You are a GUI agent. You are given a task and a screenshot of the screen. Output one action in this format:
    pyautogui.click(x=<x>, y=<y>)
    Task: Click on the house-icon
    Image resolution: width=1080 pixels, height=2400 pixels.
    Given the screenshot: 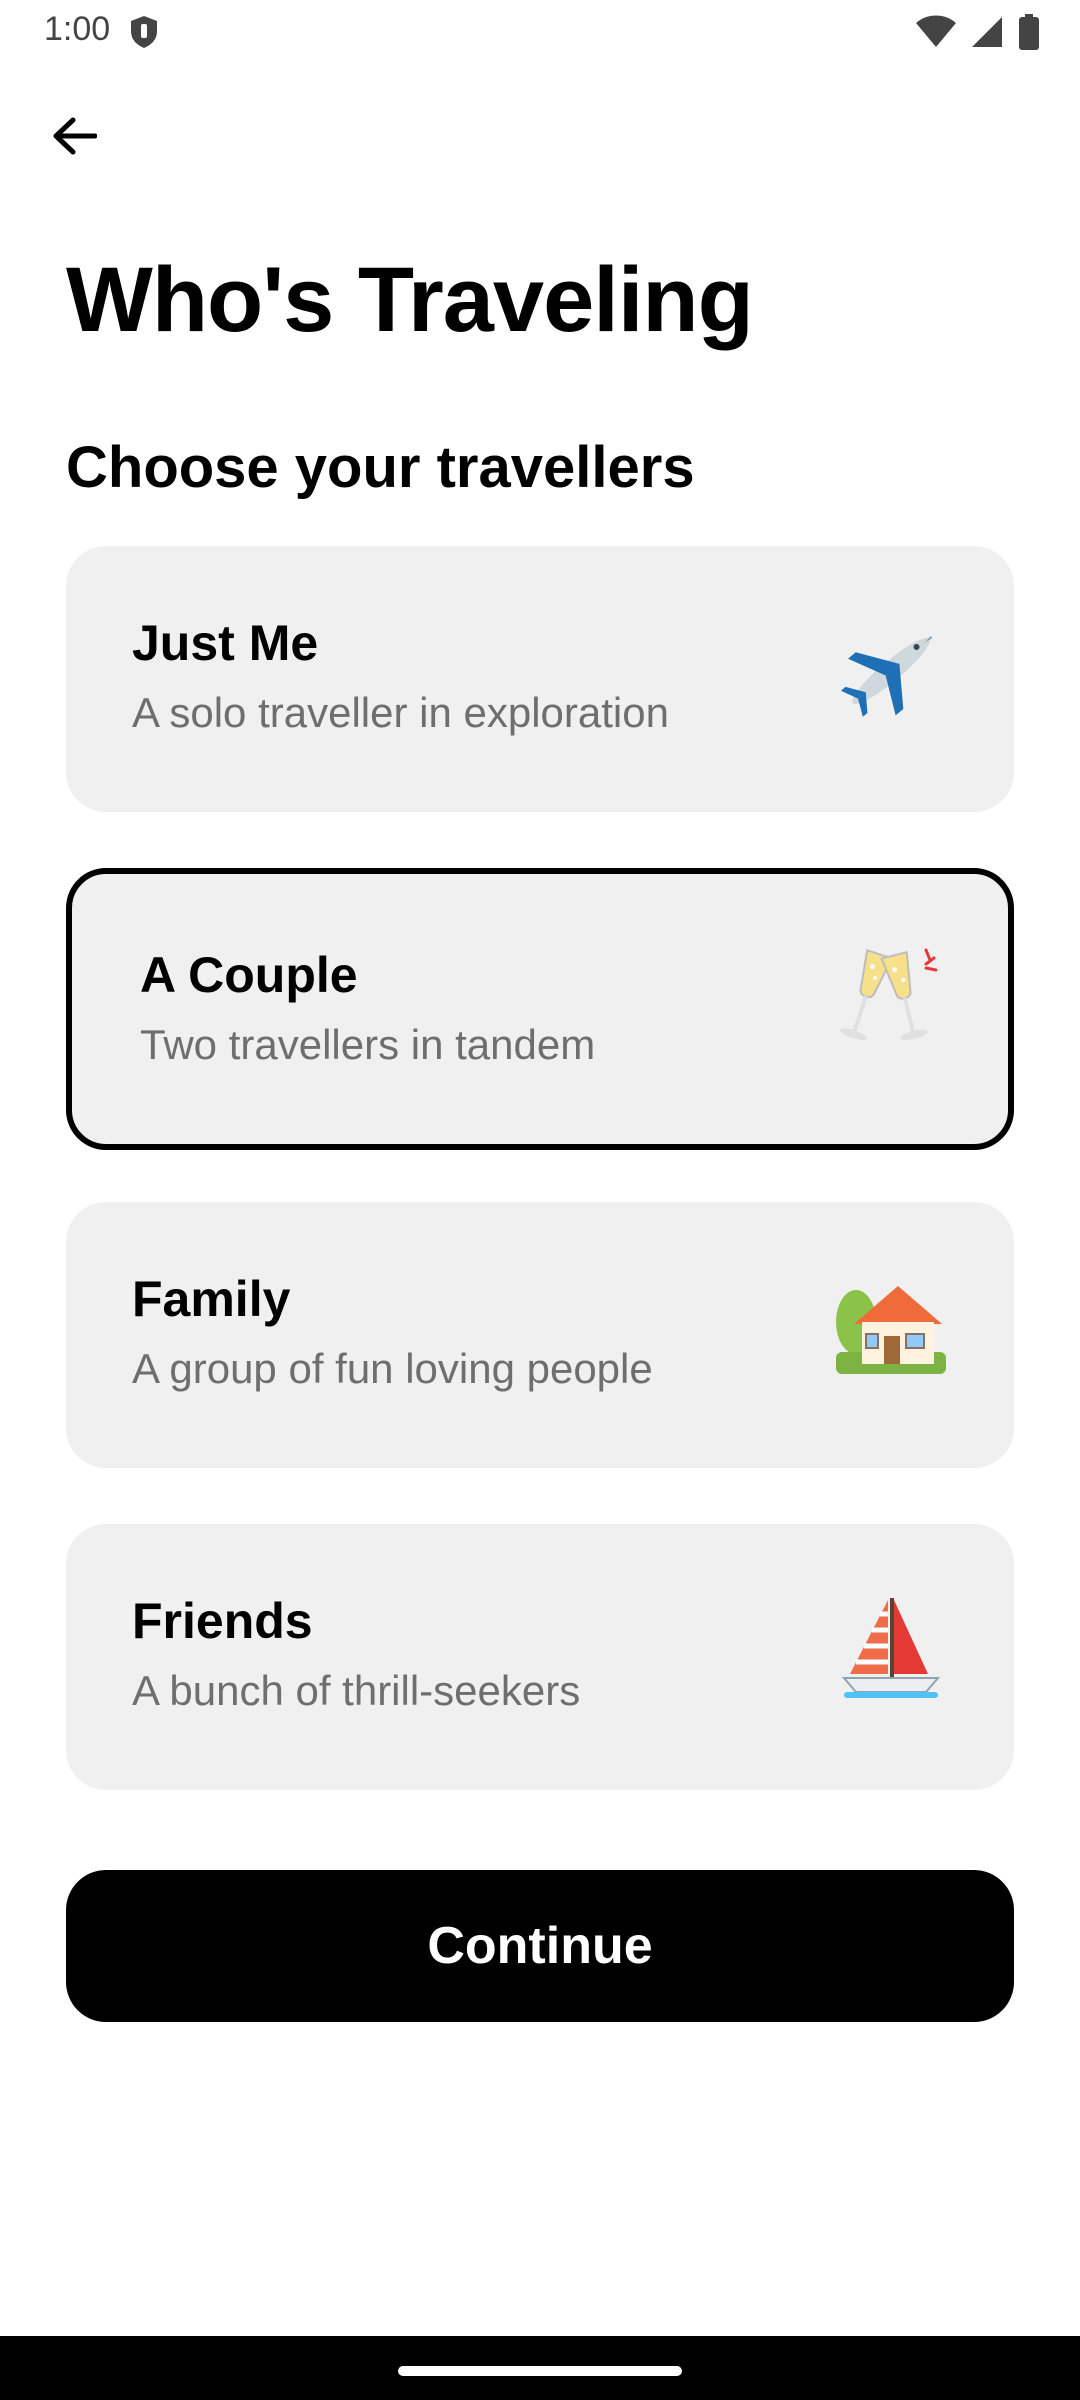 What is the action you would take?
    pyautogui.click(x=891, y=1327)
    